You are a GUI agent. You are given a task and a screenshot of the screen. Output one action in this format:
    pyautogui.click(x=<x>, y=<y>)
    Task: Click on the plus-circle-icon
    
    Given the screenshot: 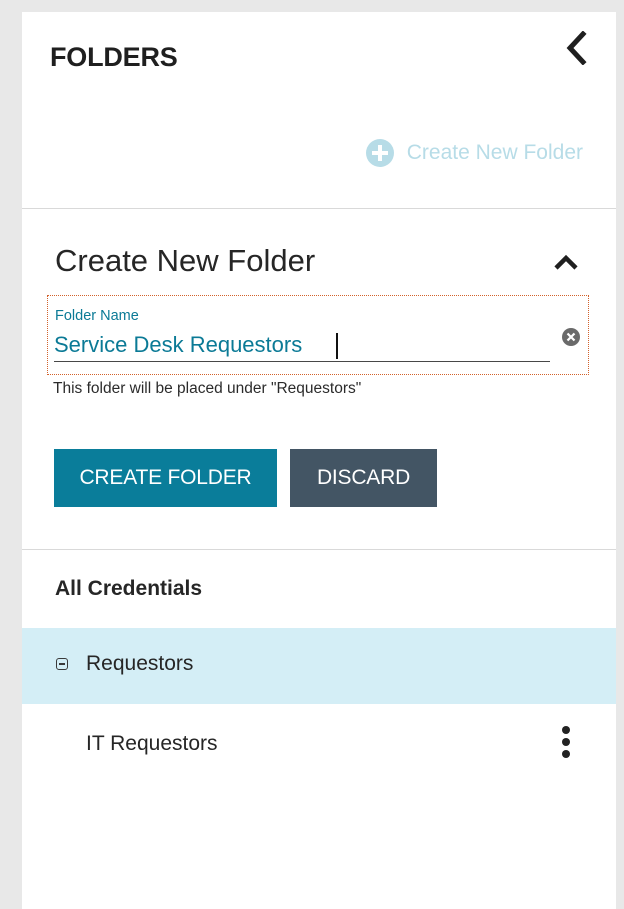 What is the action you would take?
    pyautogui.click(x=379, y=153)
    